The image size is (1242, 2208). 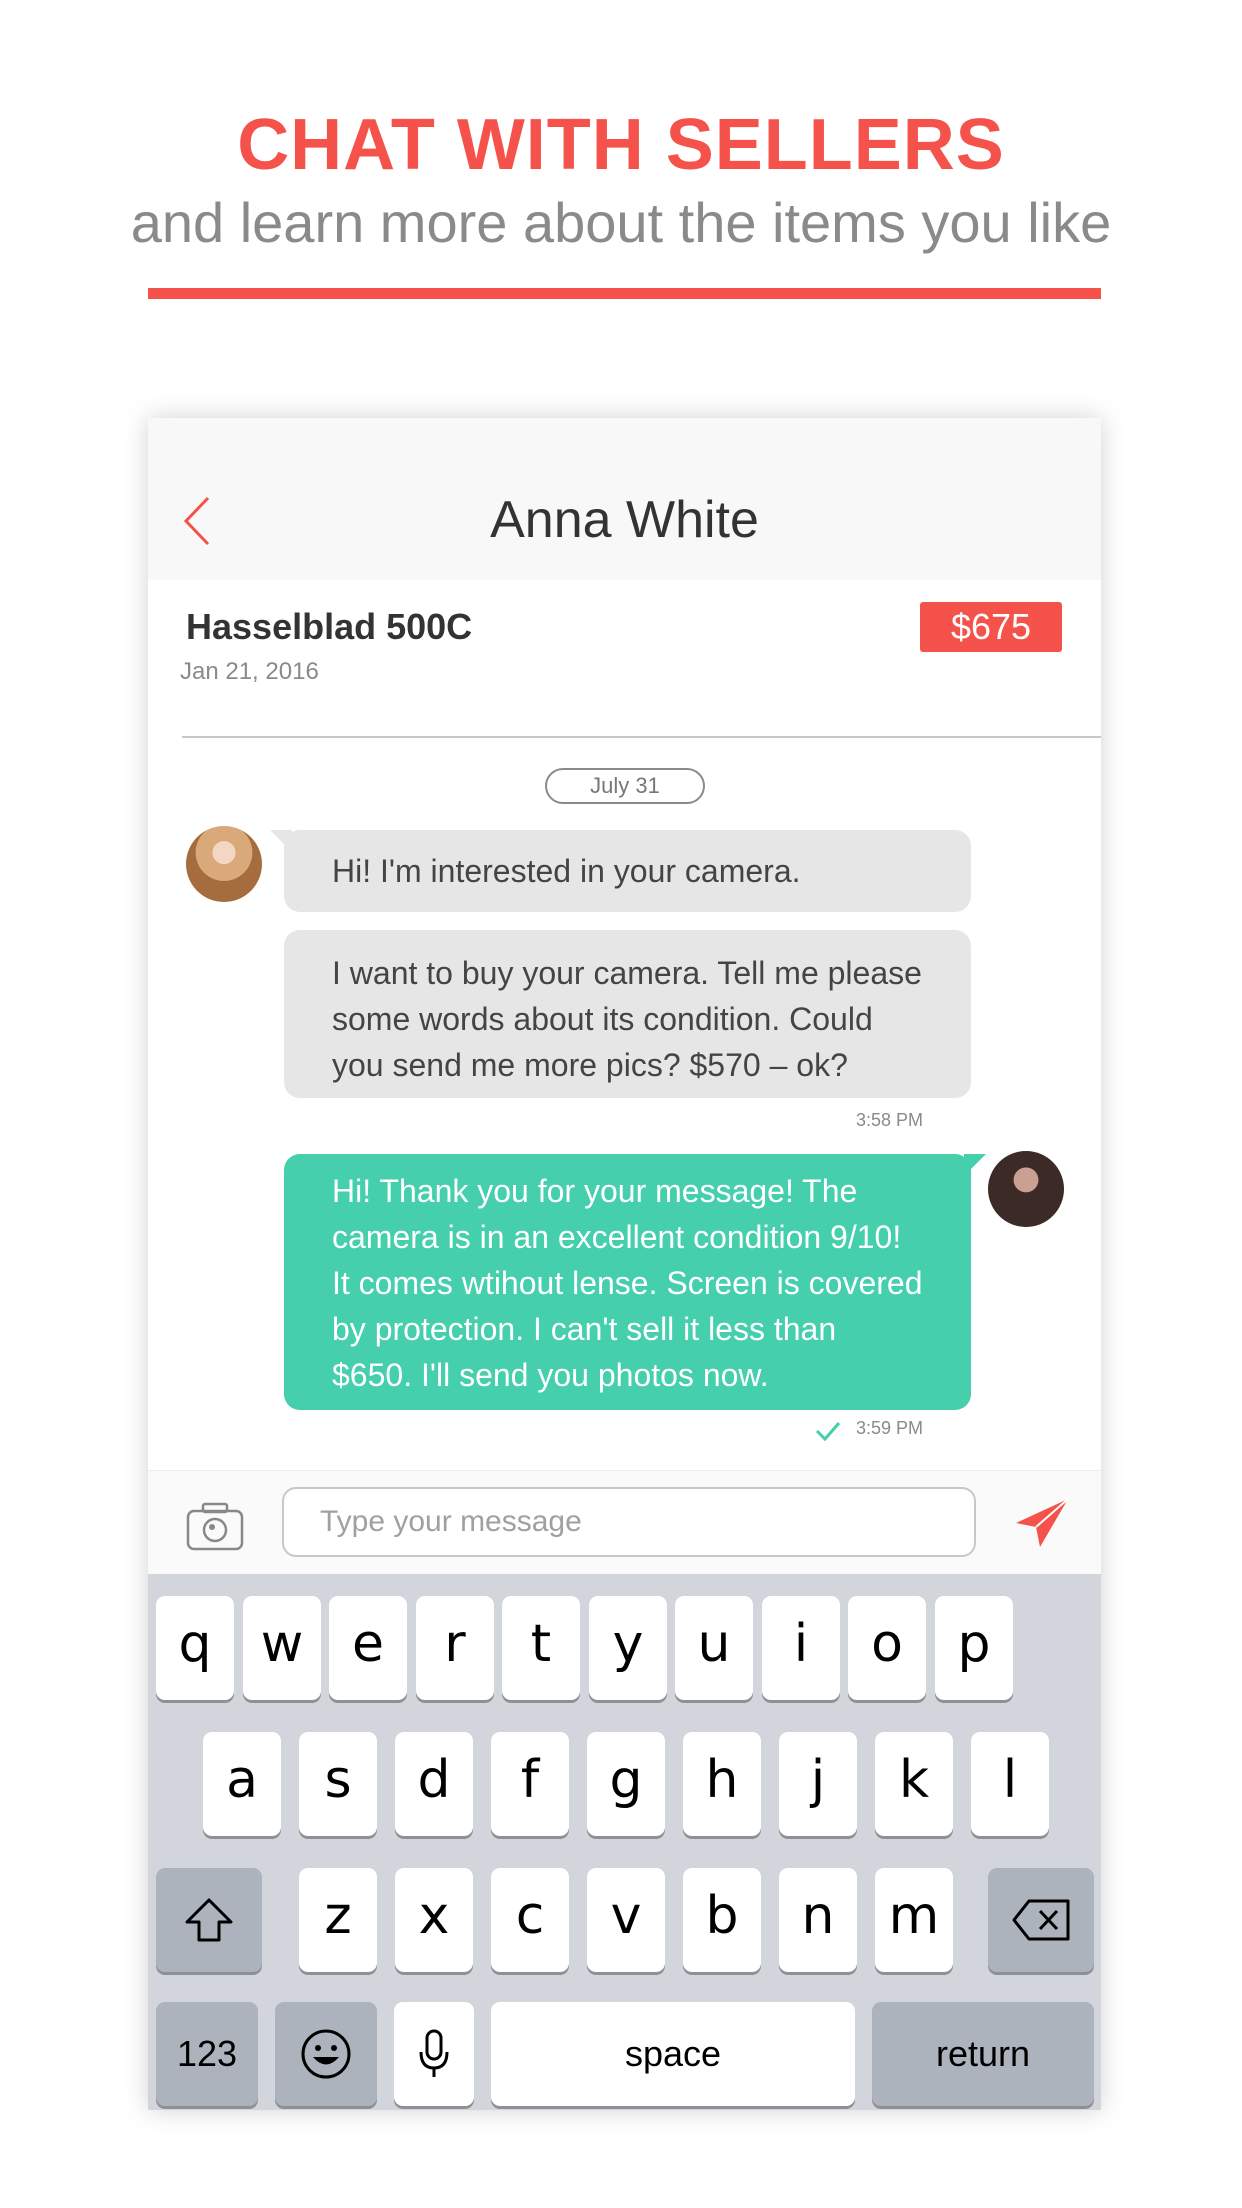 What do you see at coordinates (641, 737) in the screenshot?
I see `divider` at bounding box center [641, 737].